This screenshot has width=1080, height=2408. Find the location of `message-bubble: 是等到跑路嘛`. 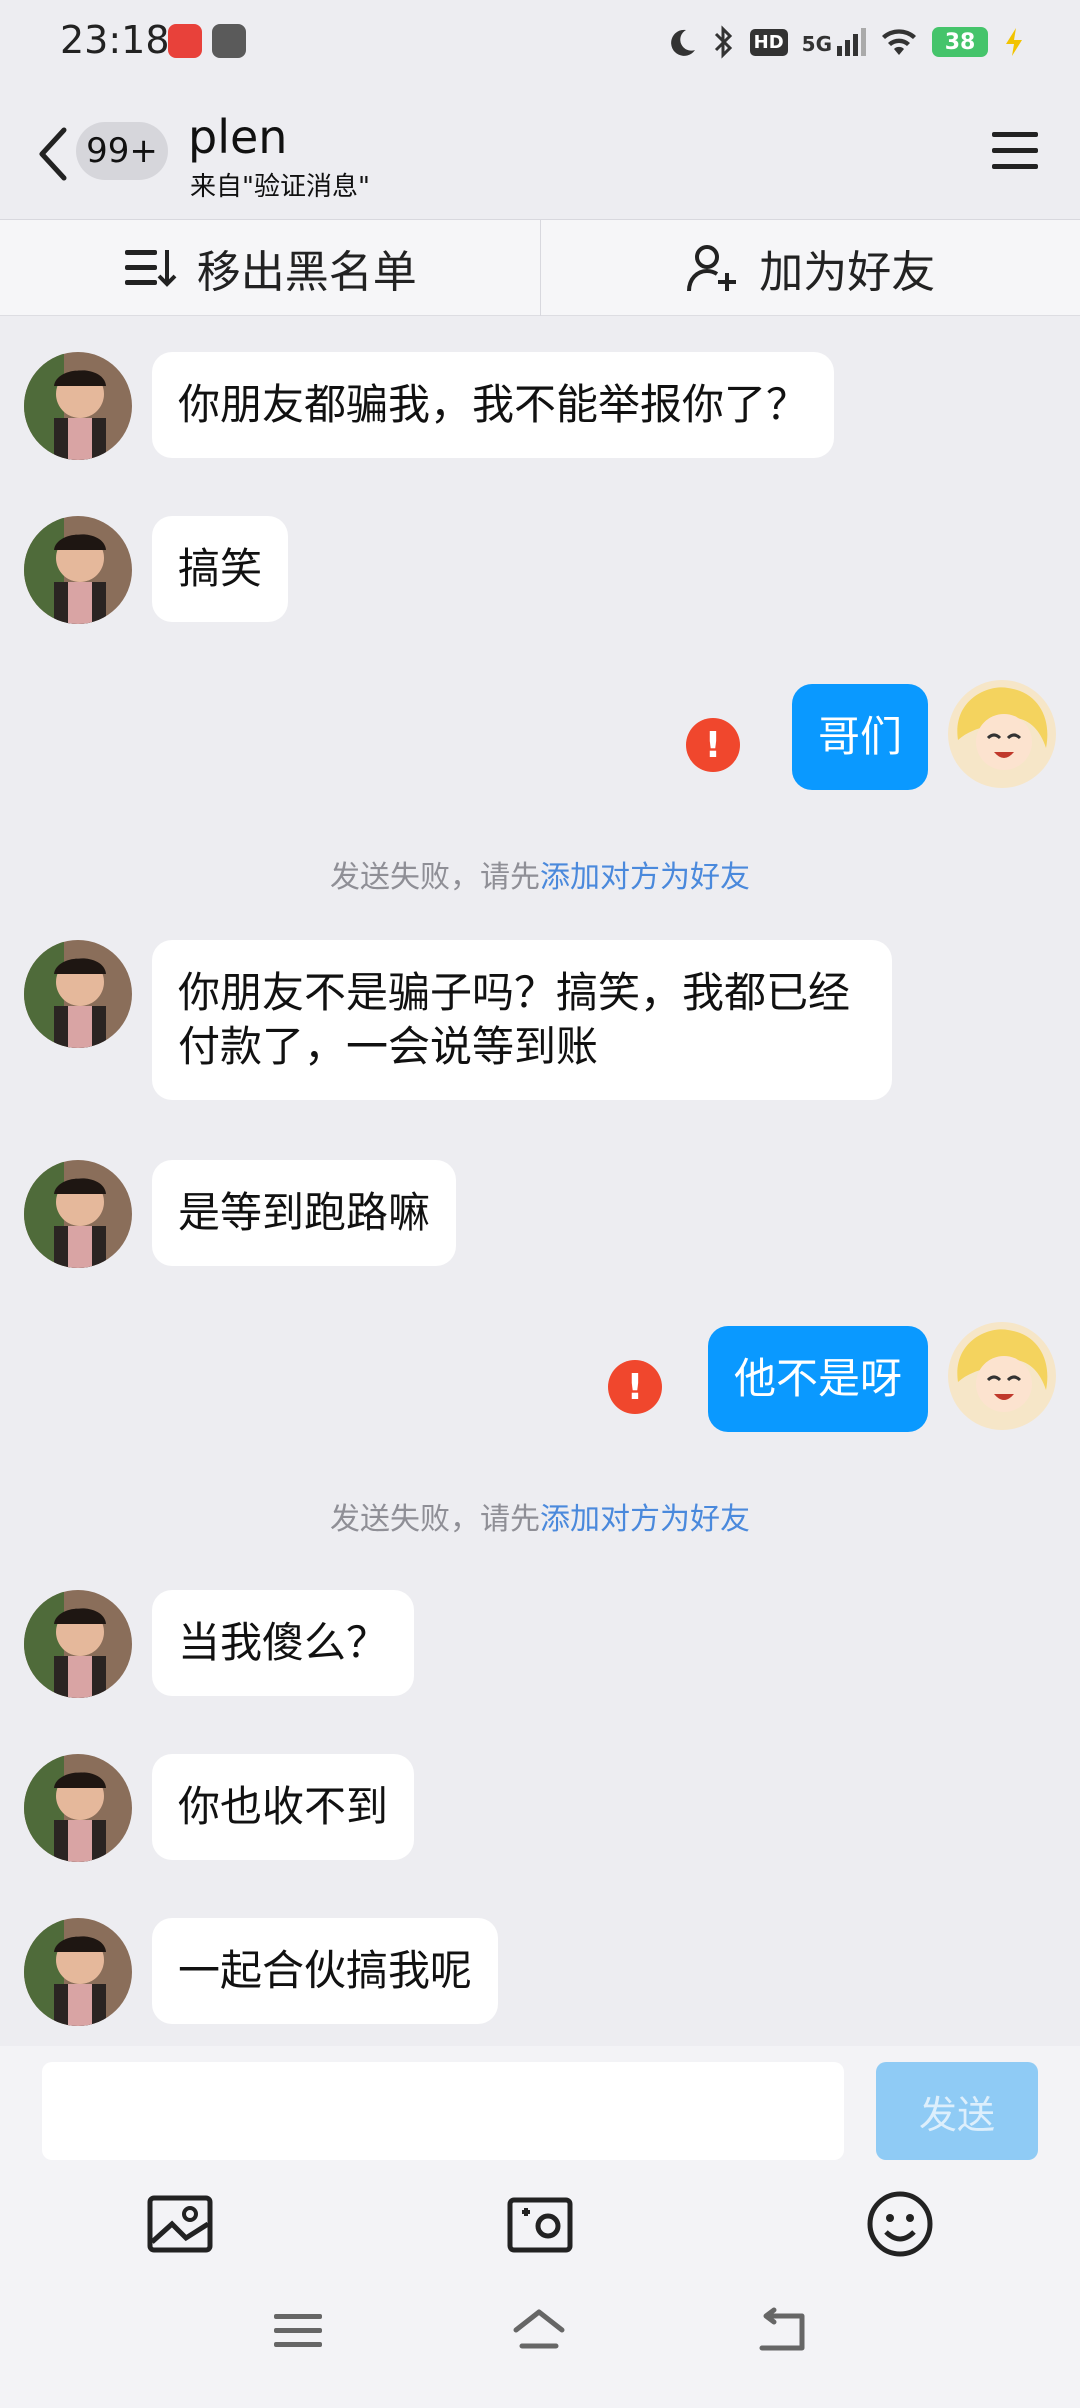

message-bubble: 是等到跑路嘛 is located at coordinates (304, 1213).